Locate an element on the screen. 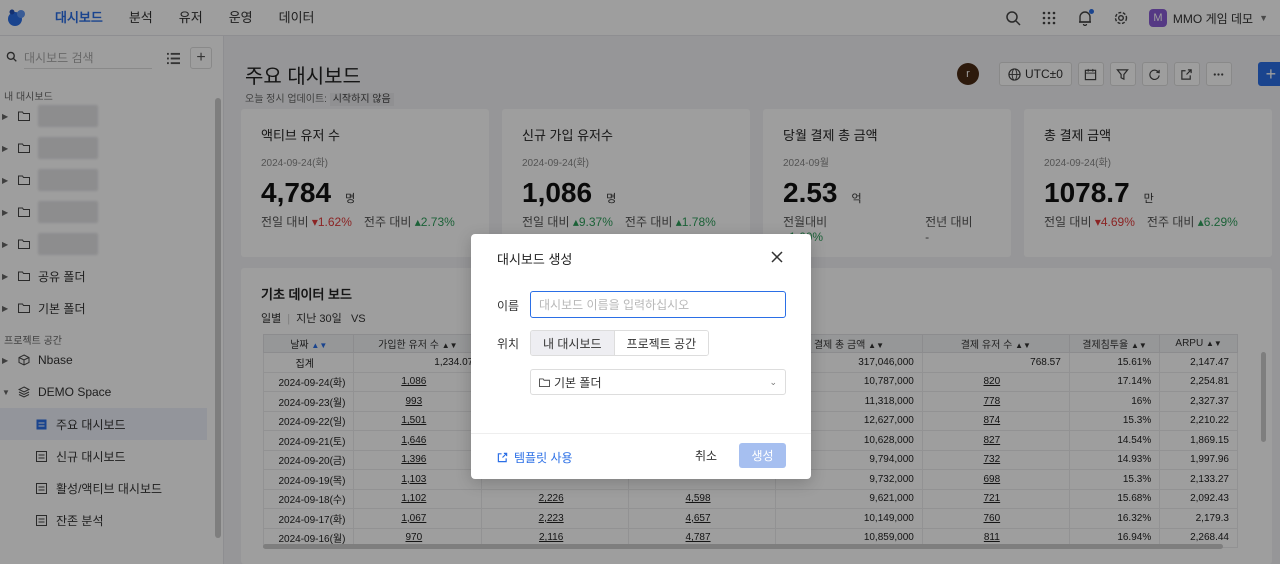 Image resolution: width=1280 pixels, height=564 pixels. dialog-divider is located at coordinates (641, 433).